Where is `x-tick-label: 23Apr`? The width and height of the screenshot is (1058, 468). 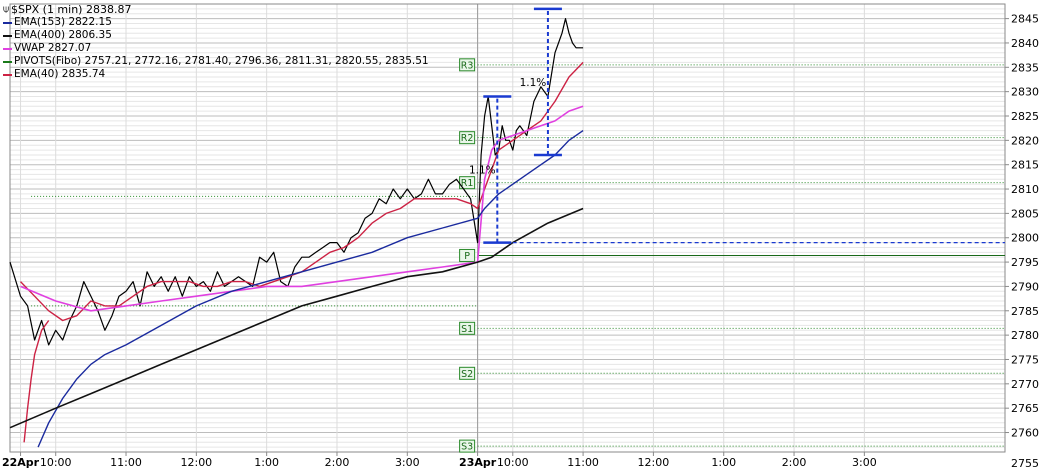 x-tick-label: 23Apr is located at coordinates (478, 462).